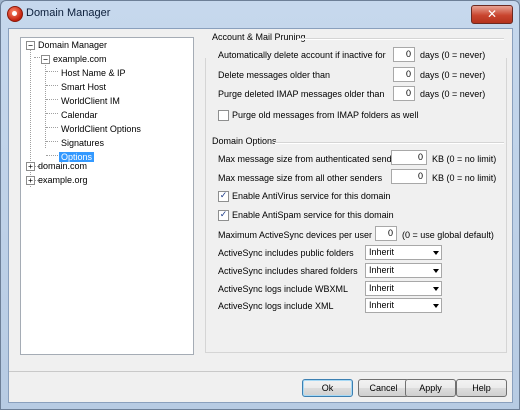 The width and height of the screenshot is (520, 410). What do you see at coordinates (403, 252) in the screenshot?
I see `public-folders-select: Inherit` at bounding box center [403, 252].